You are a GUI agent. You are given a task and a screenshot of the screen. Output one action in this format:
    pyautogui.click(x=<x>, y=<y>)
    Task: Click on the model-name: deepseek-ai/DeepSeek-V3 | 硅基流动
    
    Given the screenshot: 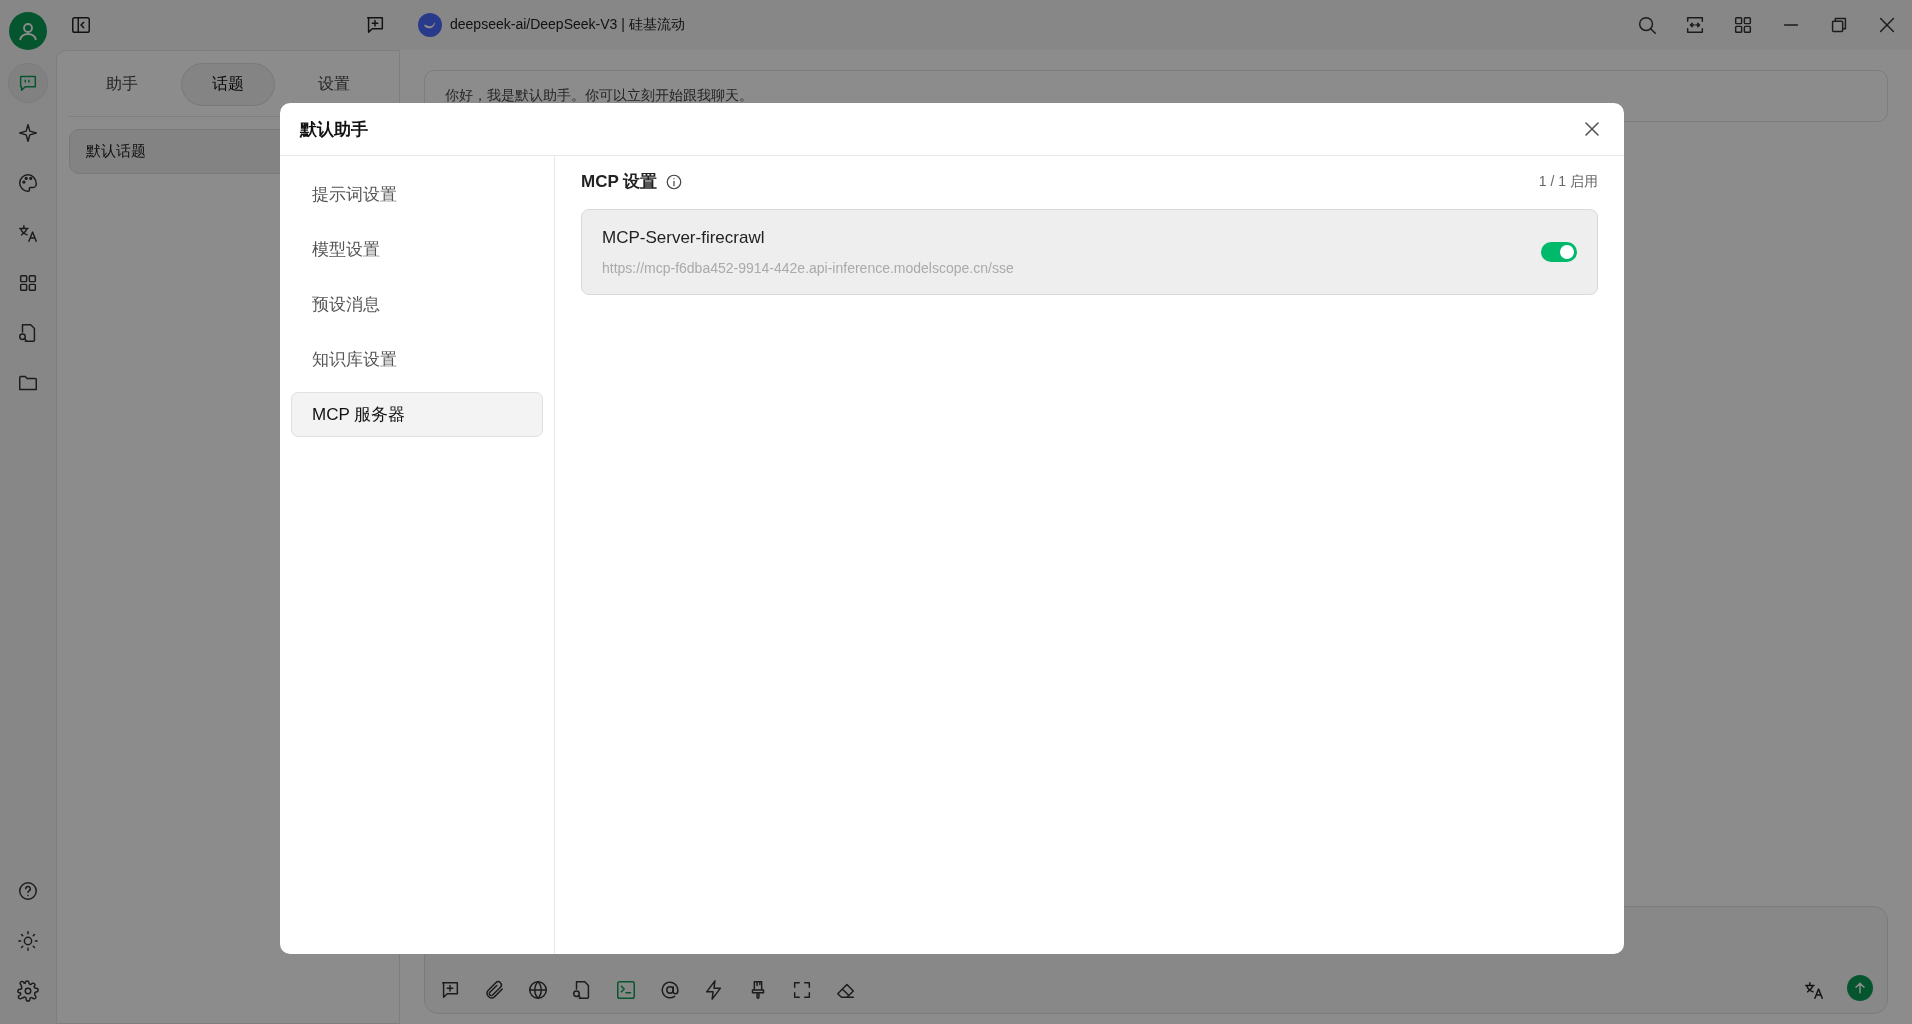 What is the action you would take?
    pyautogui.click(x=567, y=25)
    